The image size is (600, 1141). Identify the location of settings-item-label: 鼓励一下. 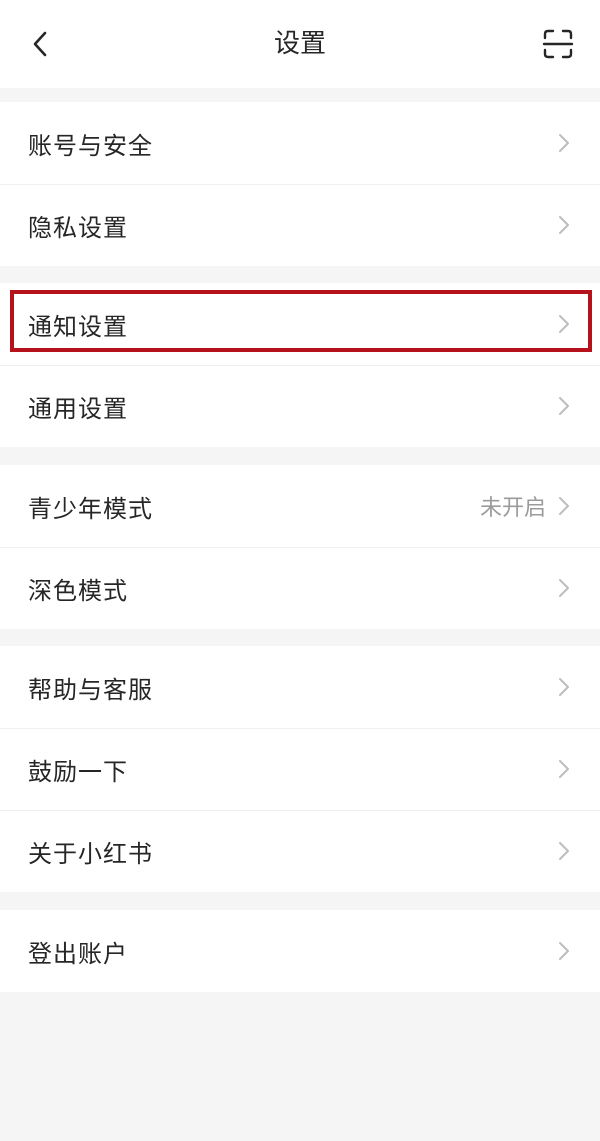
(78, 771).